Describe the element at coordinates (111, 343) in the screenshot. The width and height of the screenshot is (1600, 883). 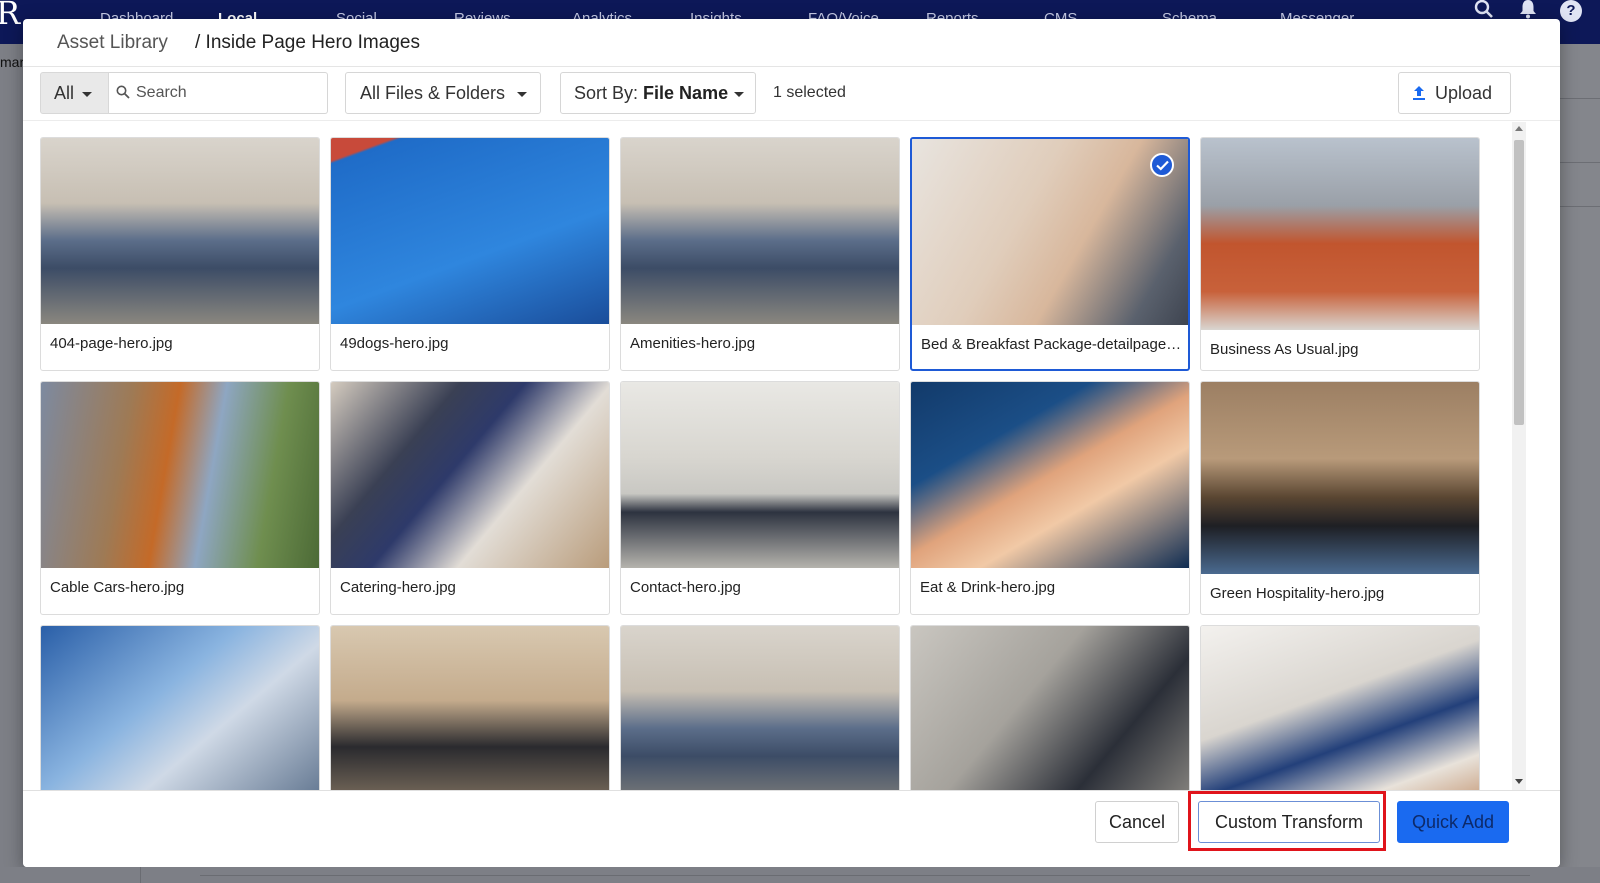
I see `asset-filename: 404-page-hero.jpg` at that location.